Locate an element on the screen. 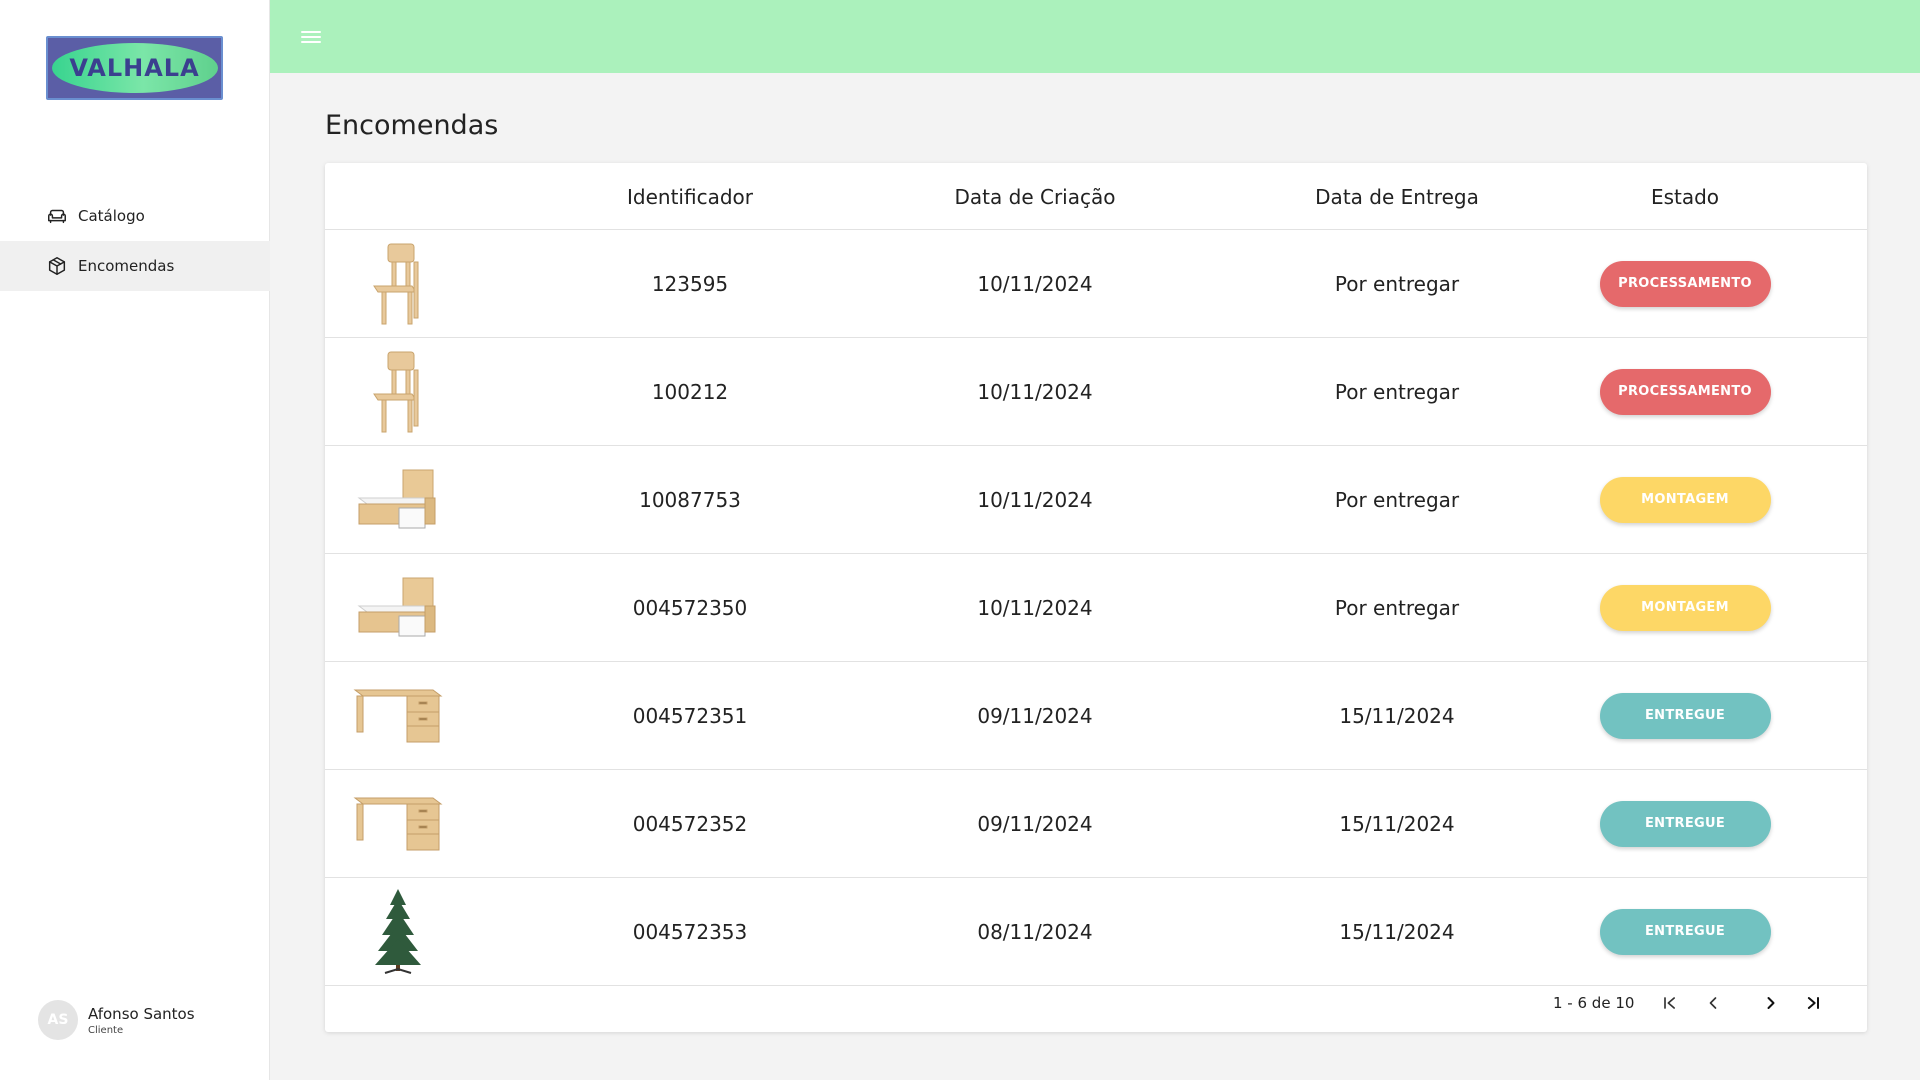  order-id: 004572350 is located at coordinates (690, 607).